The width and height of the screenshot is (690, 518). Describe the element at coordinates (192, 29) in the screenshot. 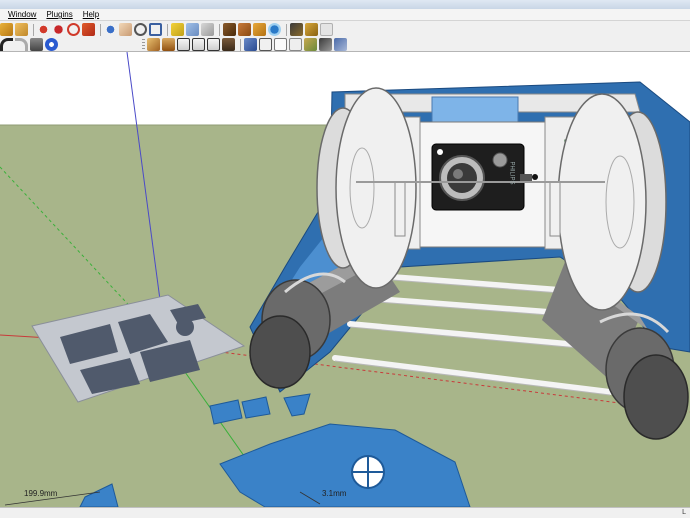

I see `protractor-icon` at that location.